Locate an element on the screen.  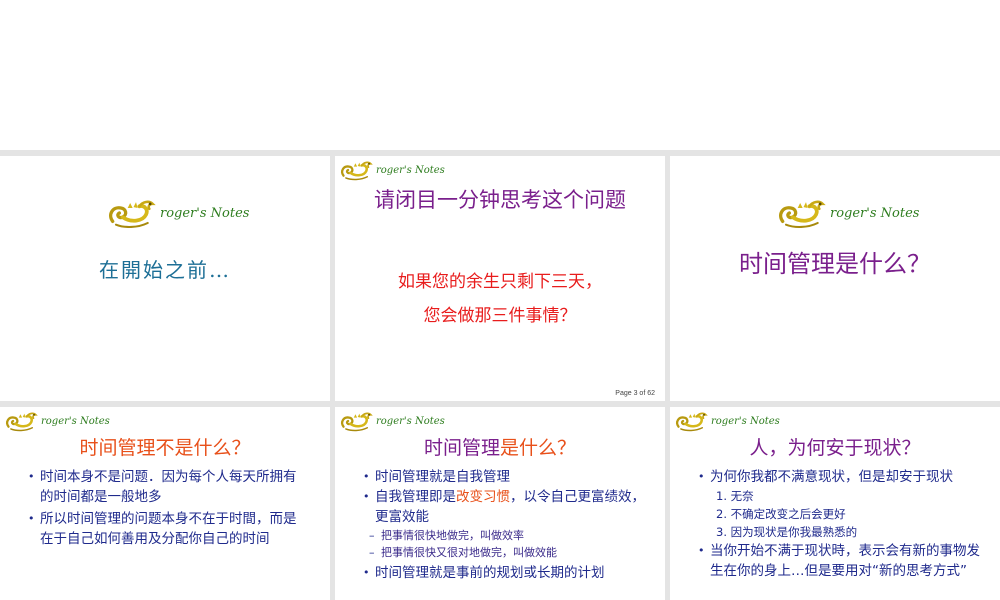
sub-bullet-item: 把事情很快地做完，叫做效率 is located at coordinates (505, 535).